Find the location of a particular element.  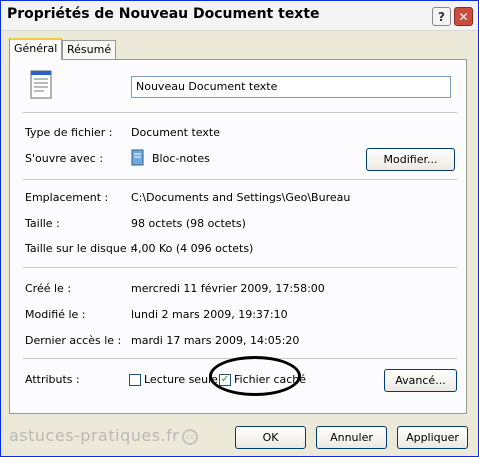

readonly-label: Lecture seule is located at coordinates (181, 379).